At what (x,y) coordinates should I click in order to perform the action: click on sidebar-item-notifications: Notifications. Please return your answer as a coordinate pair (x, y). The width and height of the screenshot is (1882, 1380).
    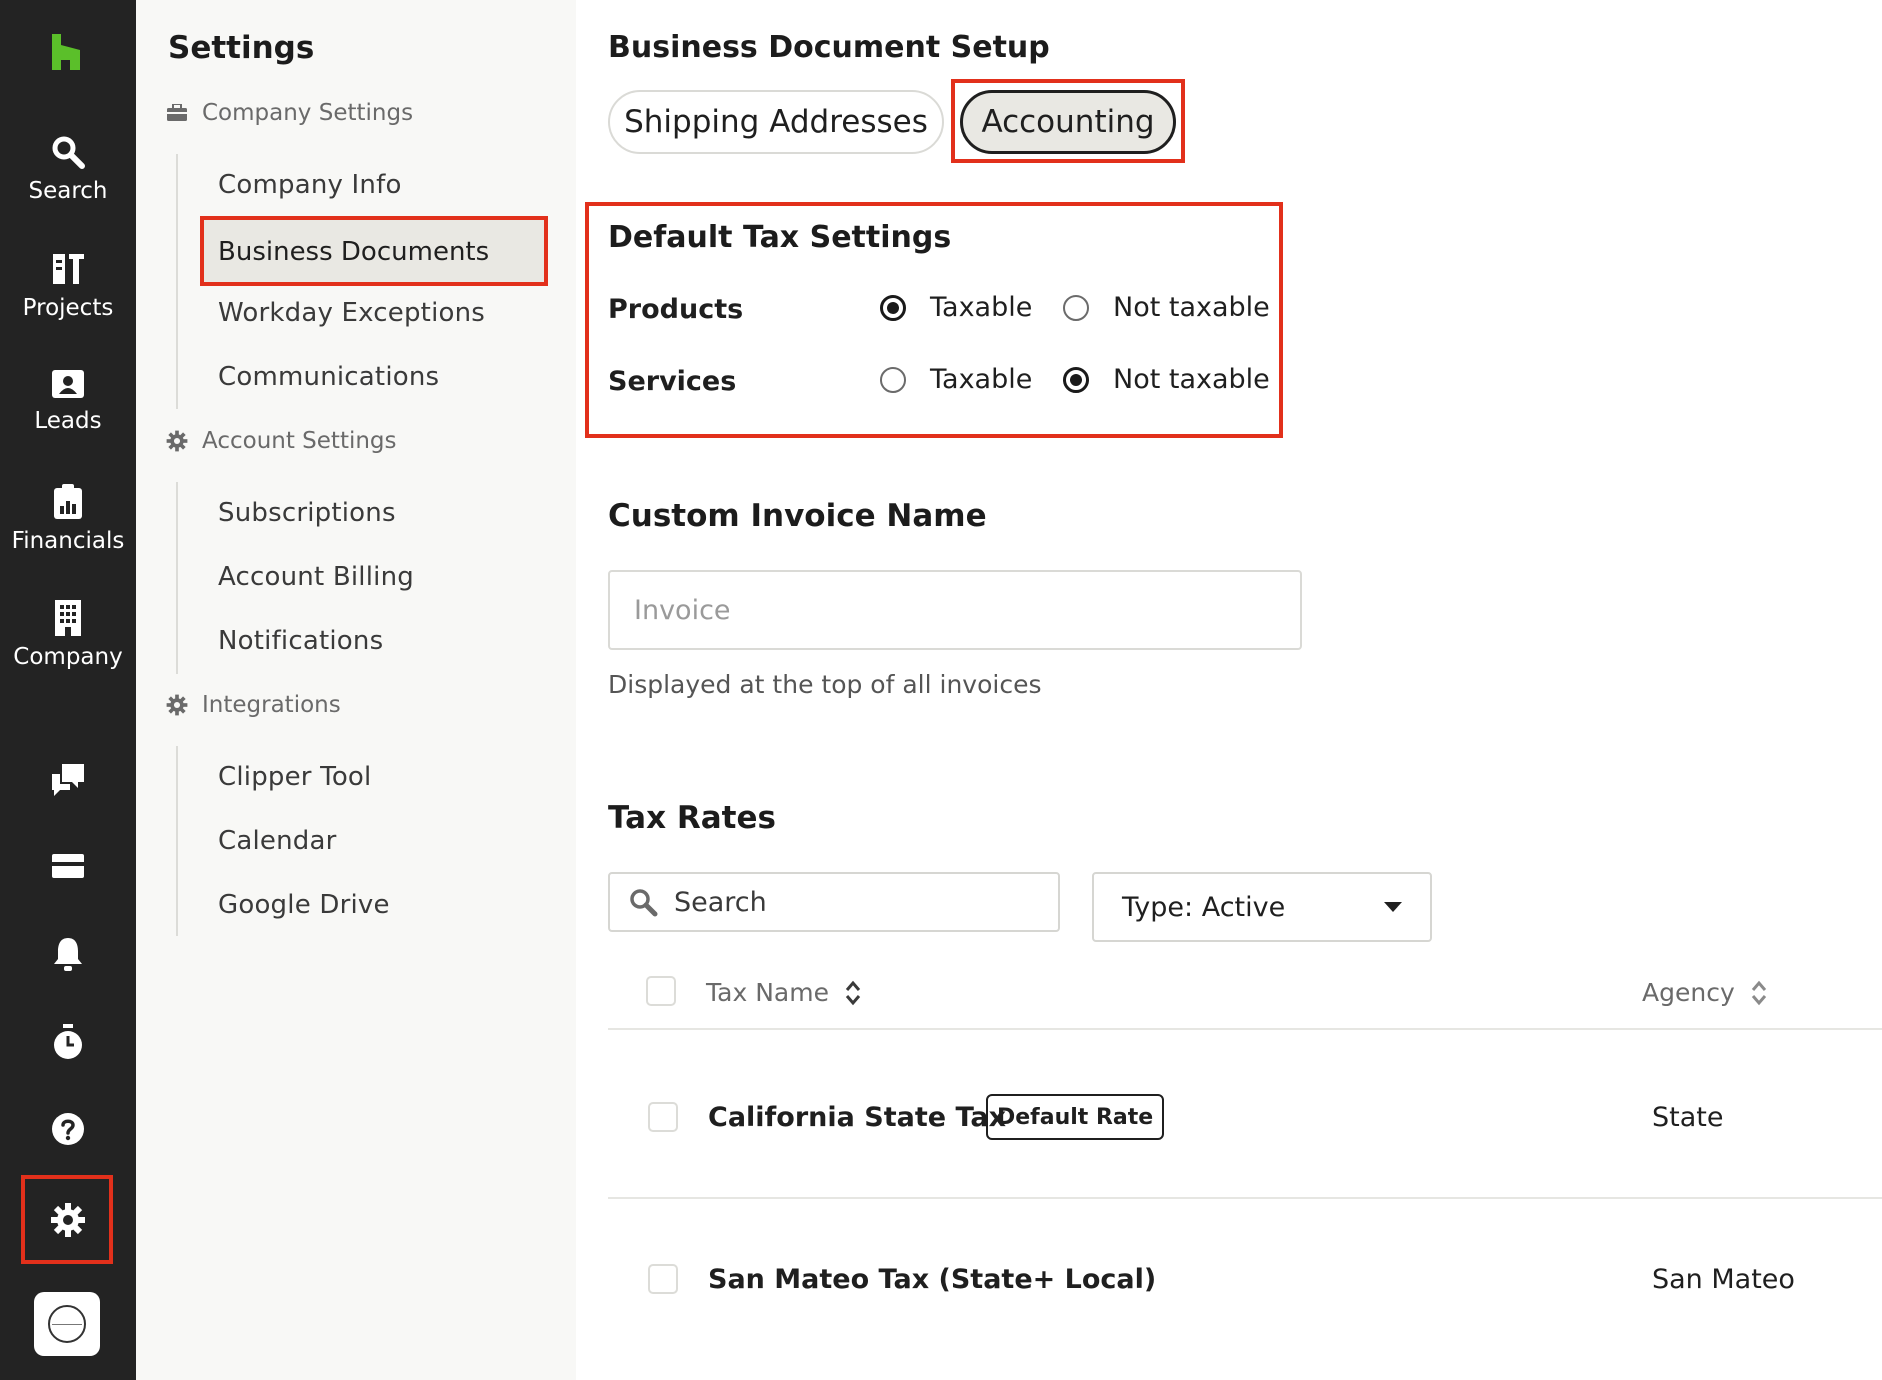
    Looking at the image, I should click on (300, 641).